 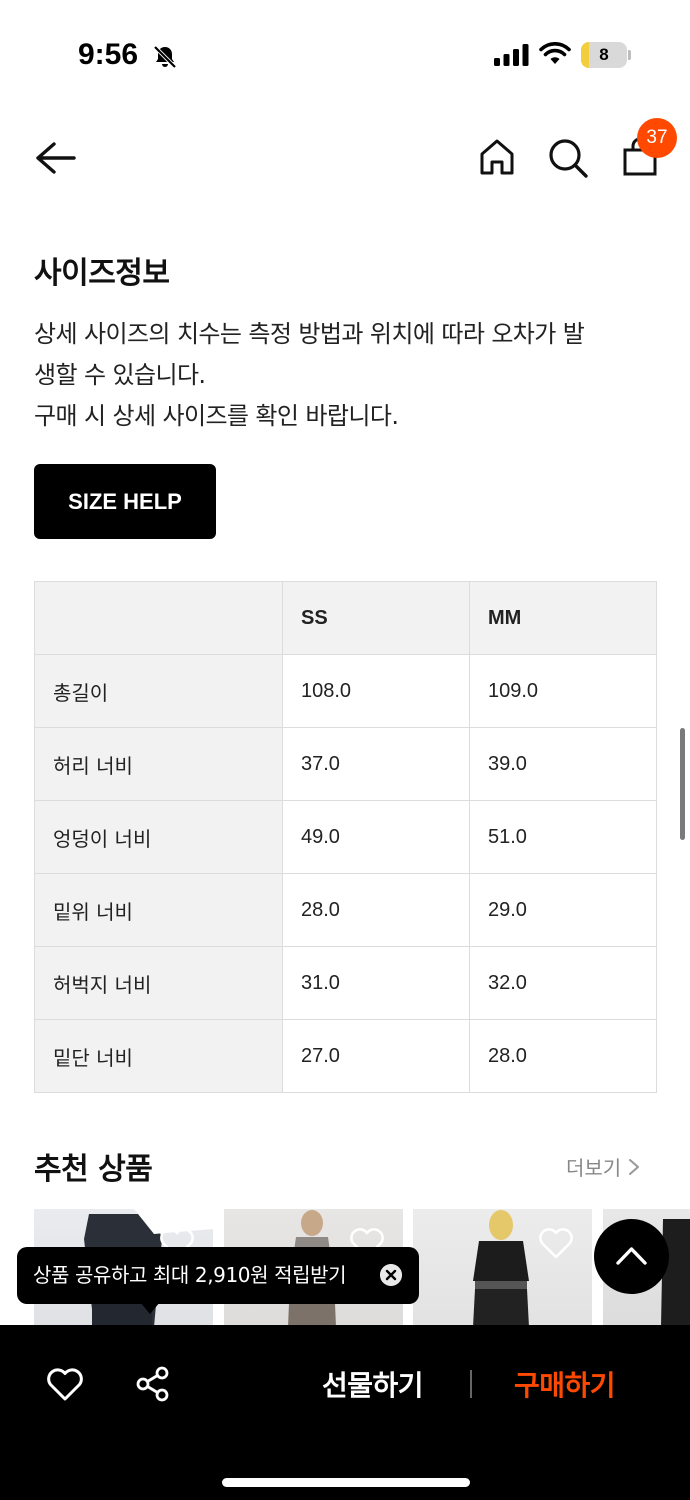 I want to click on table-row: 총길이 108.0 109.0, so click(x=345, y=691).